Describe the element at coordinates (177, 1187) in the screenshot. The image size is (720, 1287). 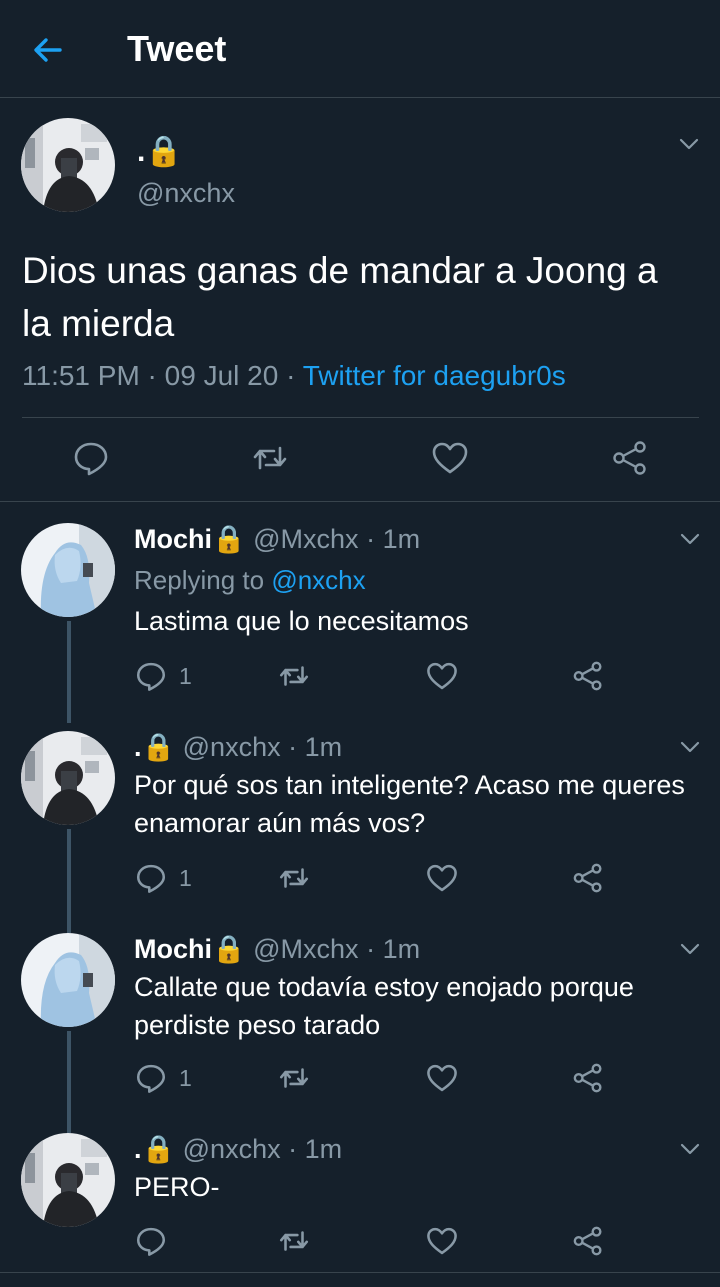
I see `reply-text: PERO-` at that location.